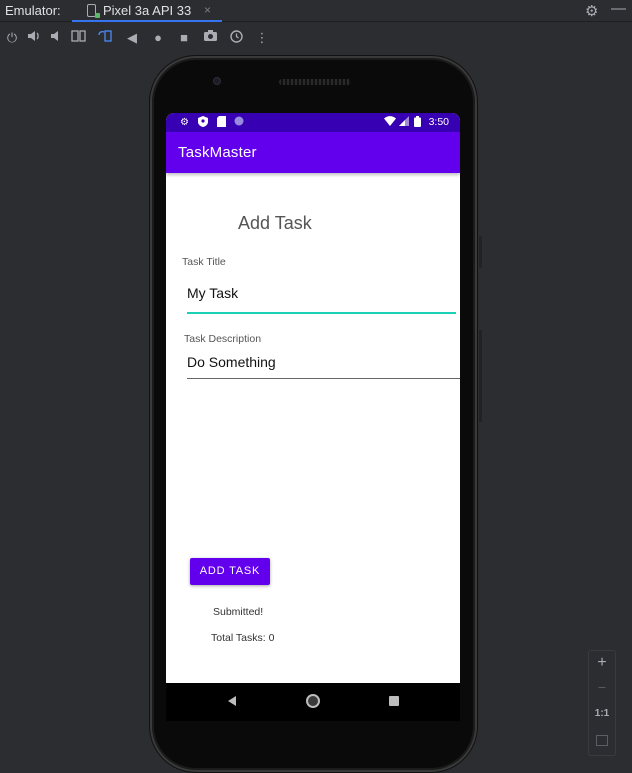 This screenshot has height=773, width=632. What do you see at coordinates (132, 38) in the screenshot?
I see `back-icon: ◀` at bounding box center [132, 38].